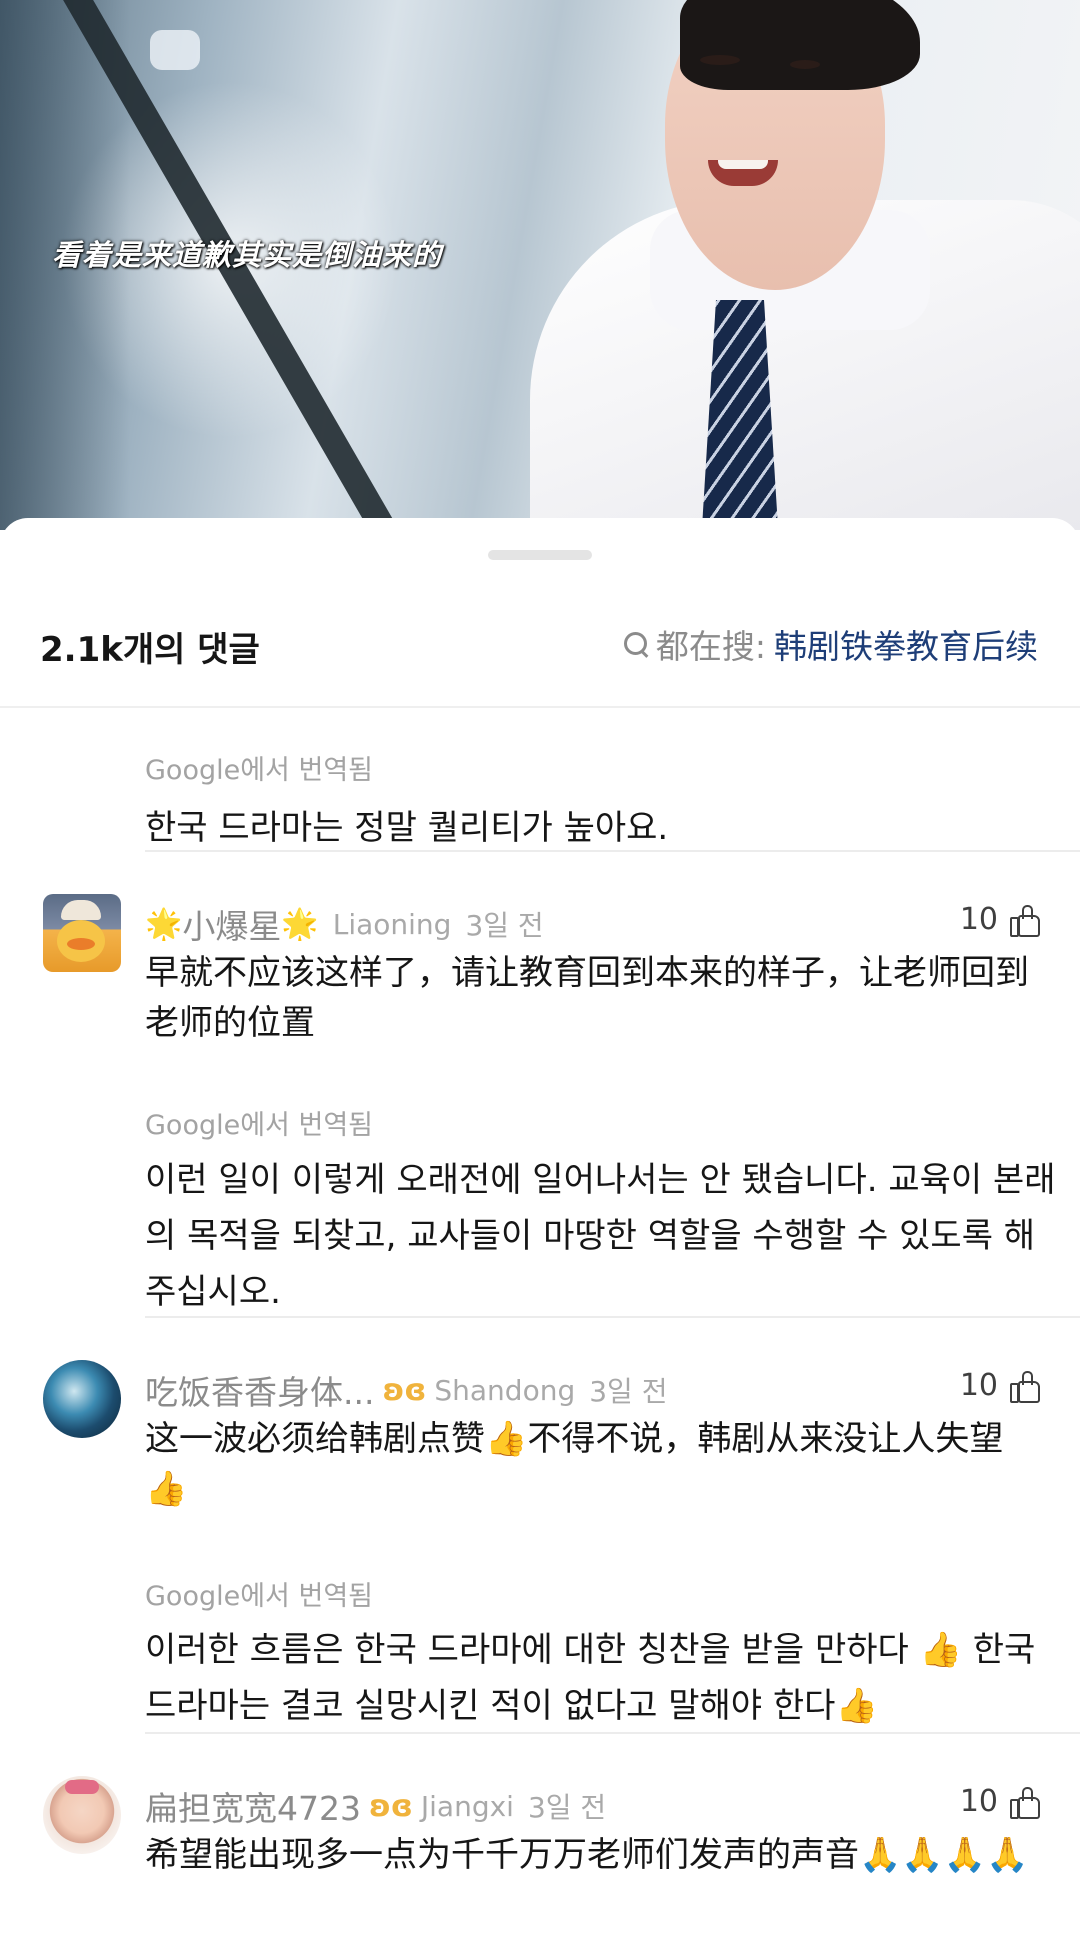 This screenshot has height=1949, width=1080. What do you see at coordinates (150, 650) in the screenshot?
I see `comment-count: 2.1k개의 댓글` at bounding box center [150, 650].